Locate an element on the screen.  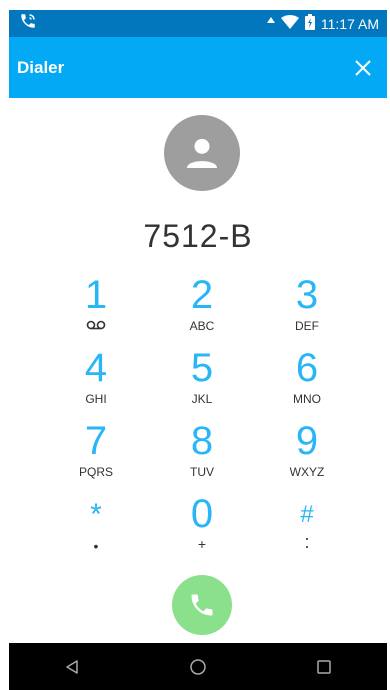
call-button is located at coordinates (202, 605).